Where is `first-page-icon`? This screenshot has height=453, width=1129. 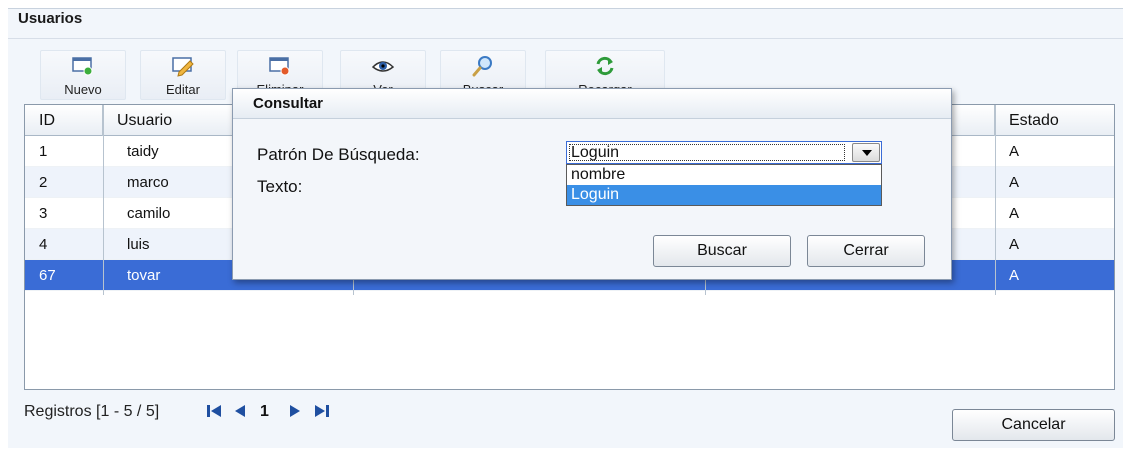
first-page-icon is located at coordinates (214, 413).